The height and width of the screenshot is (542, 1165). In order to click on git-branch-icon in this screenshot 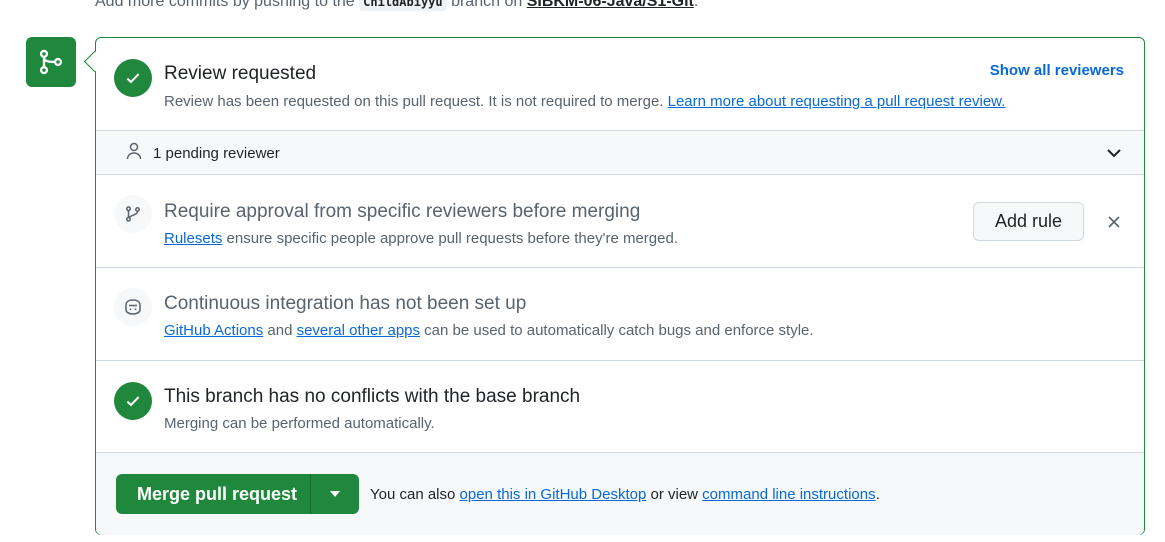, I will do `click(133, 214)`.